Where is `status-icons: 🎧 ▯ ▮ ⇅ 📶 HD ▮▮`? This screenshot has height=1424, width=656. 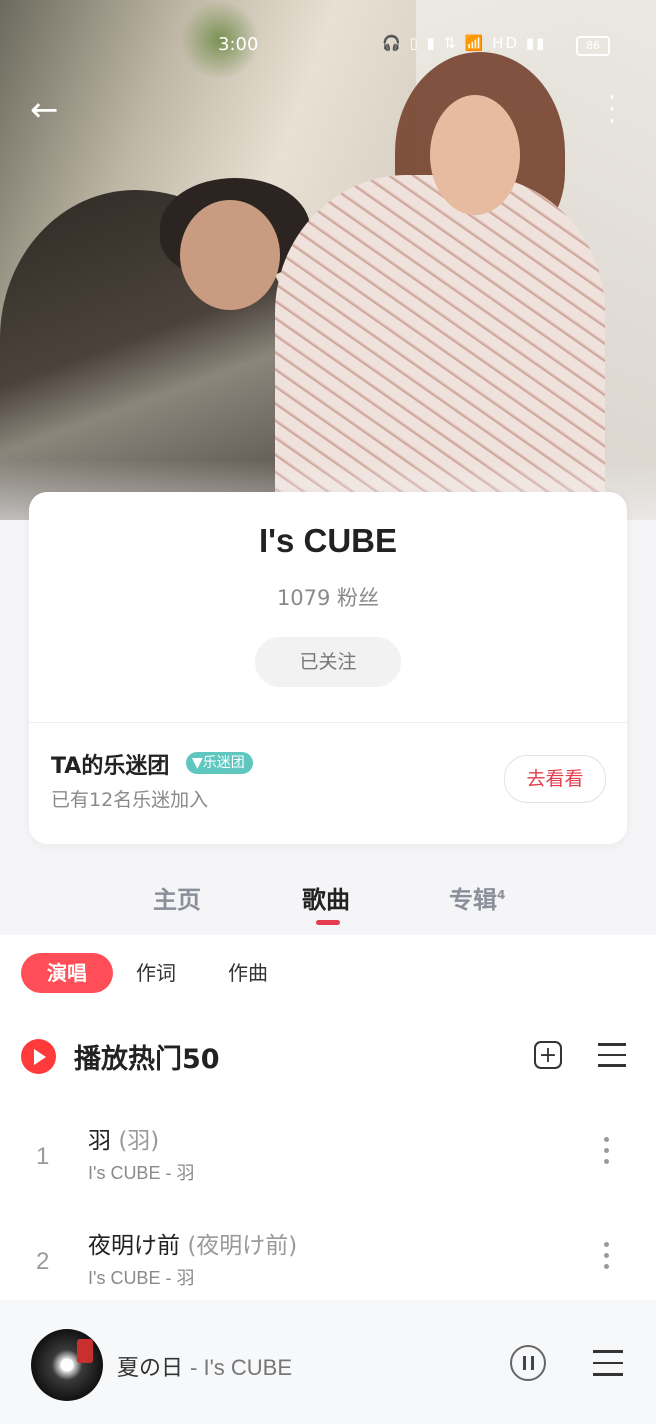 status-icons: 🎧 ▯ ▮ ⇅ 📶 HD ▮▮ is located at coordinates (464, 43).